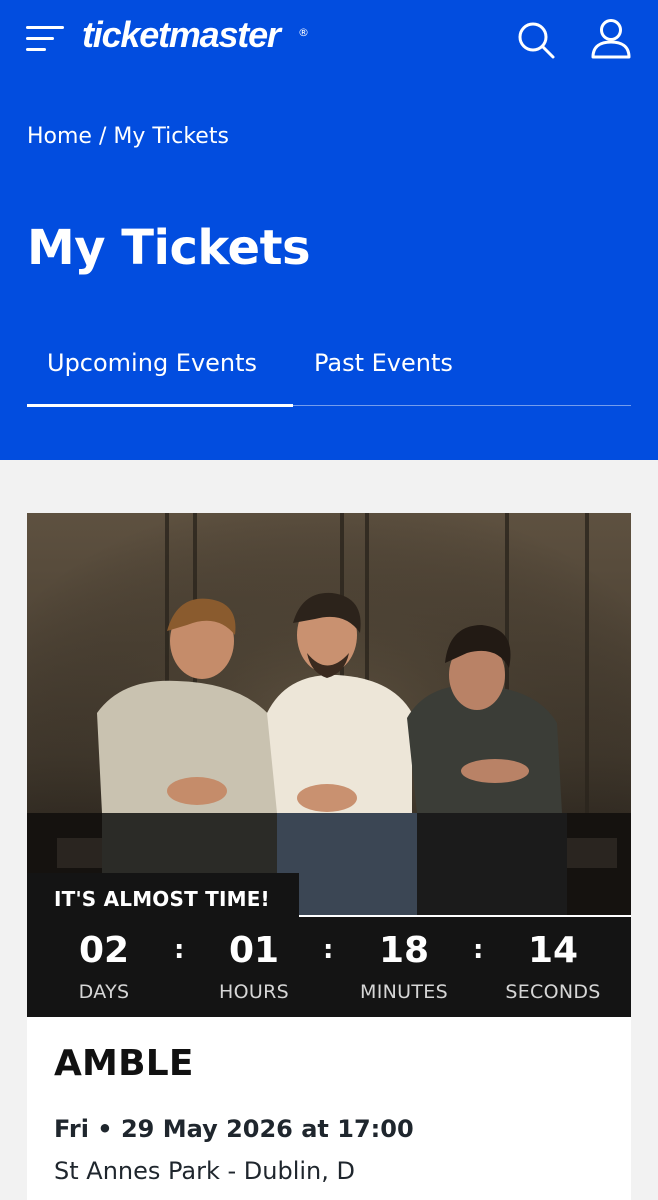  I want to click on breadcrumb: Home / My Tickets, so click(128, 136).